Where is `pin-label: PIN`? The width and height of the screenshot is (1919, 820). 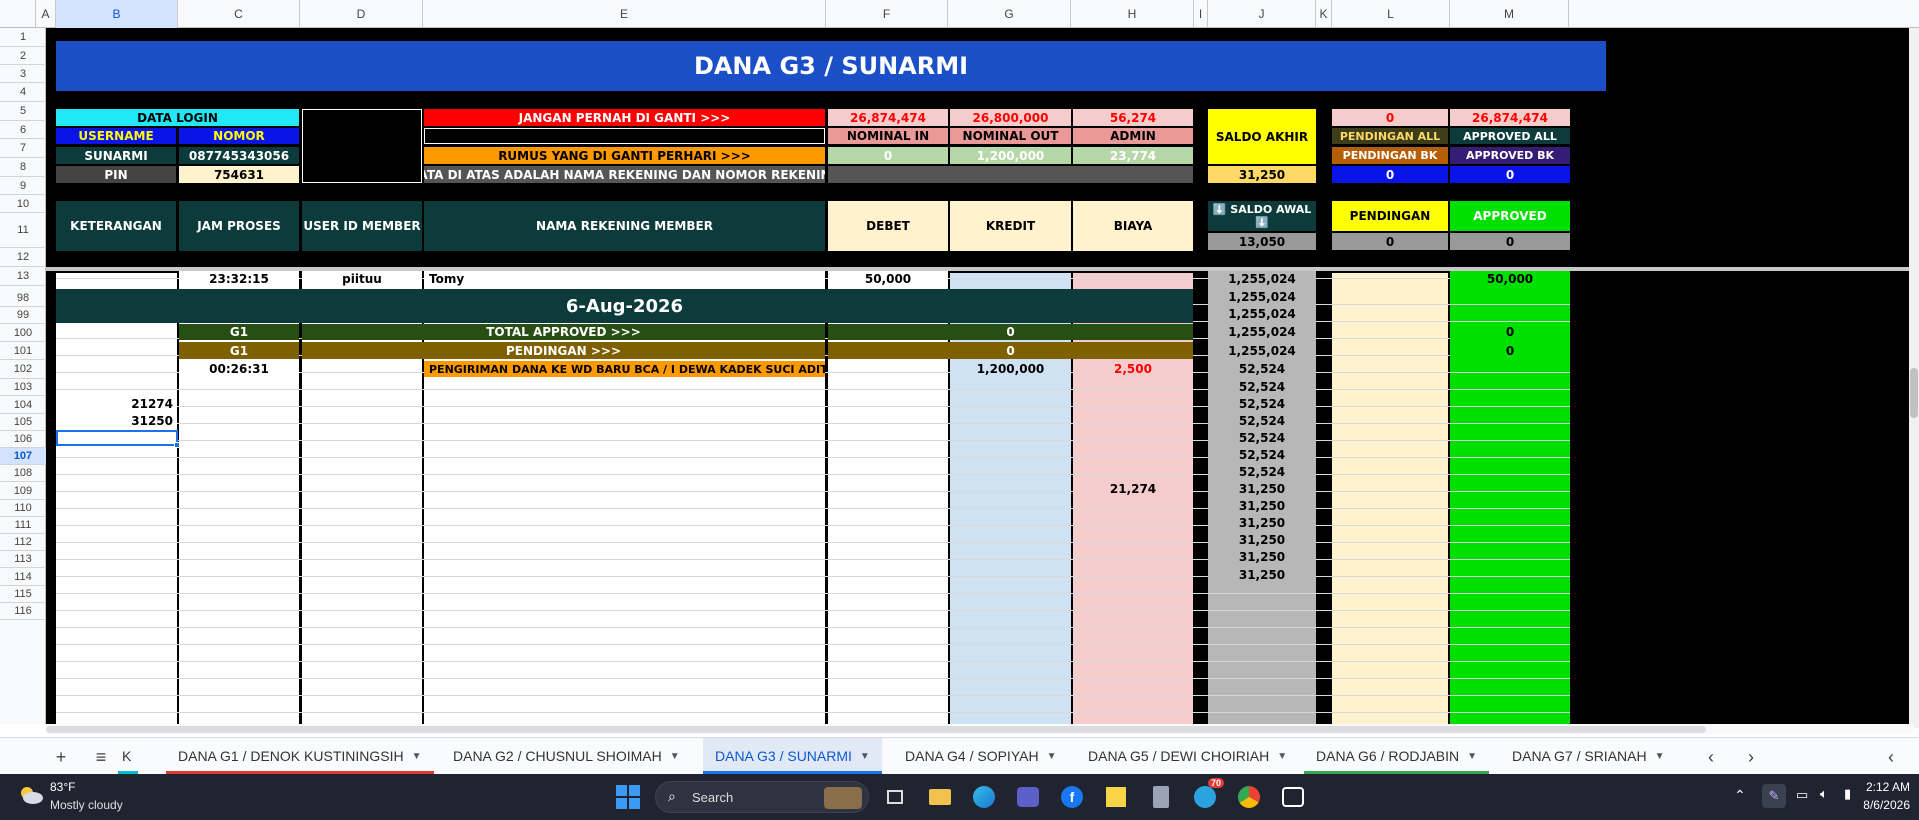 pin-label: PIN is located at coordinates (116, 174).